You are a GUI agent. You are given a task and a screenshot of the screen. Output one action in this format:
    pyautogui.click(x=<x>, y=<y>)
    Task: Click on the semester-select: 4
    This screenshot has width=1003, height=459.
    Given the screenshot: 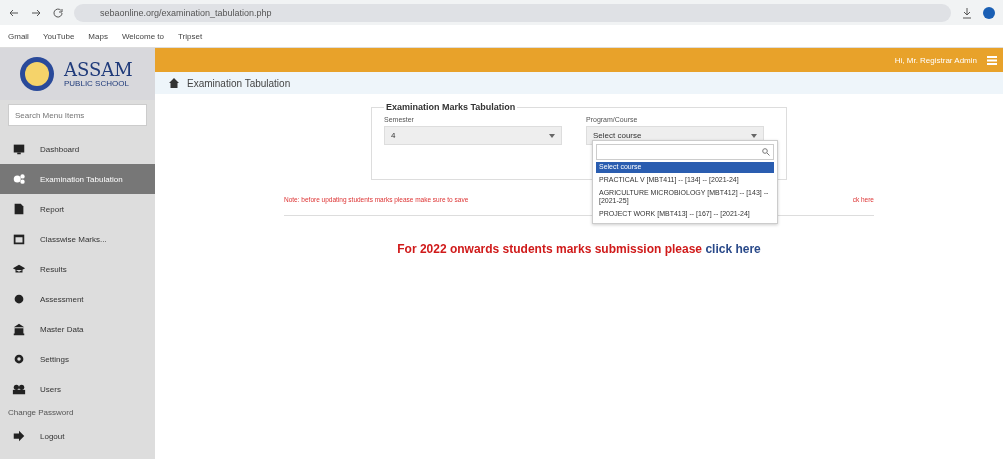 What is the action you would take?
    pyautogui.click(x=473, y=135)
    